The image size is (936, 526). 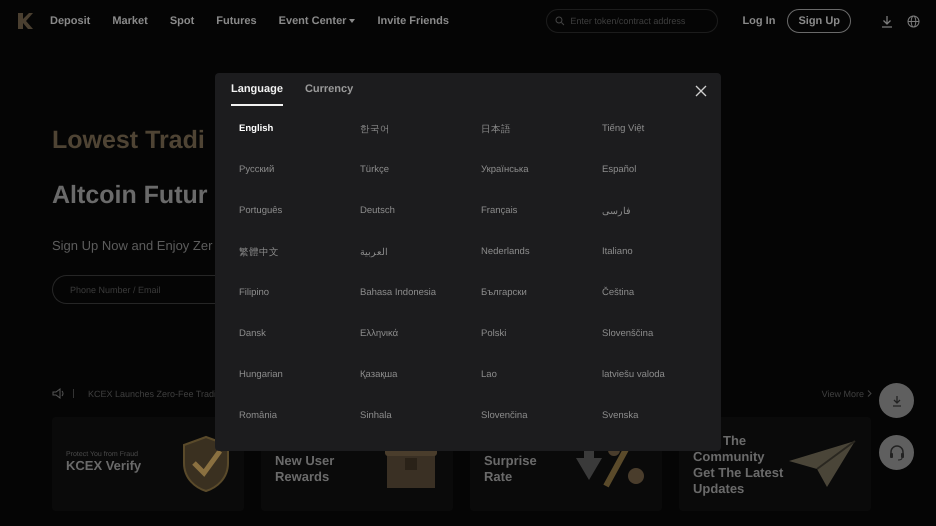 What do you see at coordinates (499, 210) in the screenshot?
I see `language-option: Français` at bounding box center [499, 210].